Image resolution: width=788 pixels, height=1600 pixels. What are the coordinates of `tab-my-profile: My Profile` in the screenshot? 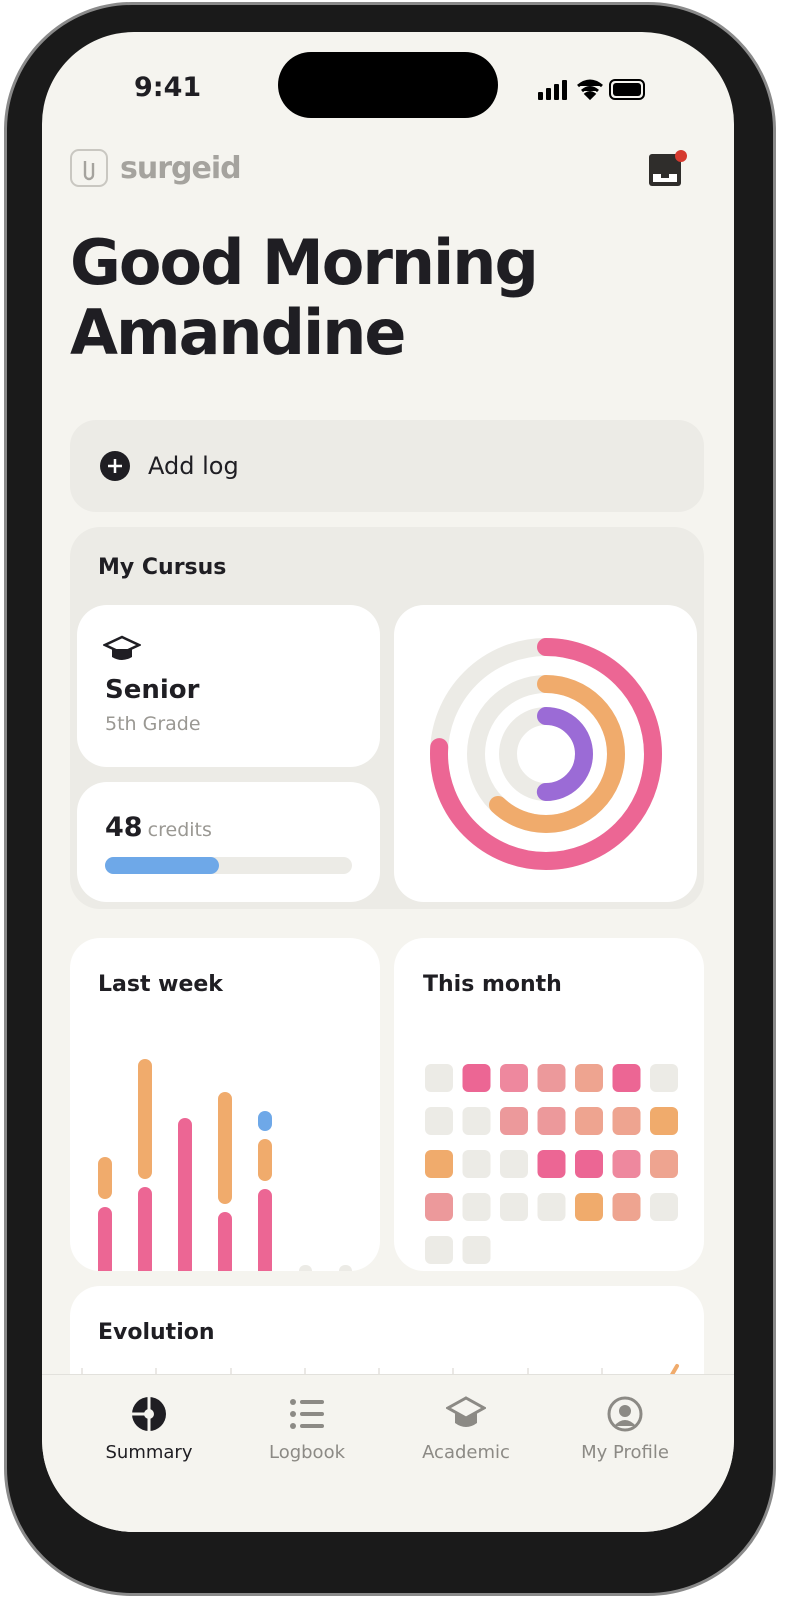 It's located at (625, 1429).